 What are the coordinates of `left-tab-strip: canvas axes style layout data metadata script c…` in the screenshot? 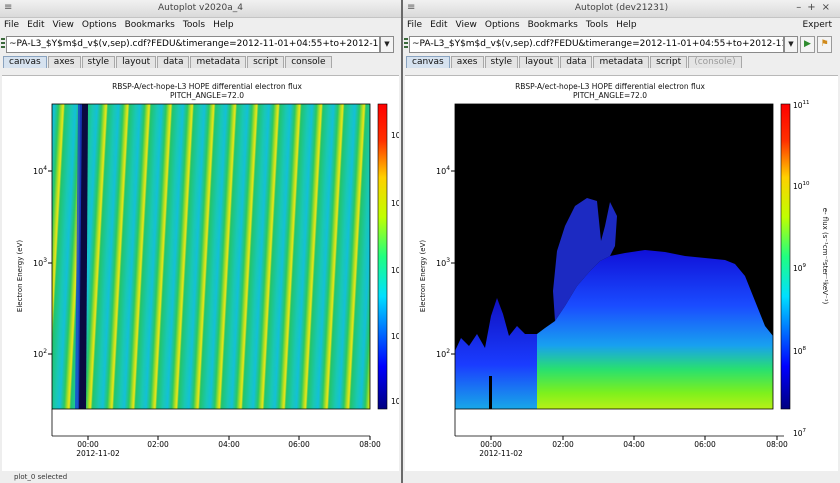 It's located at (200, 62).